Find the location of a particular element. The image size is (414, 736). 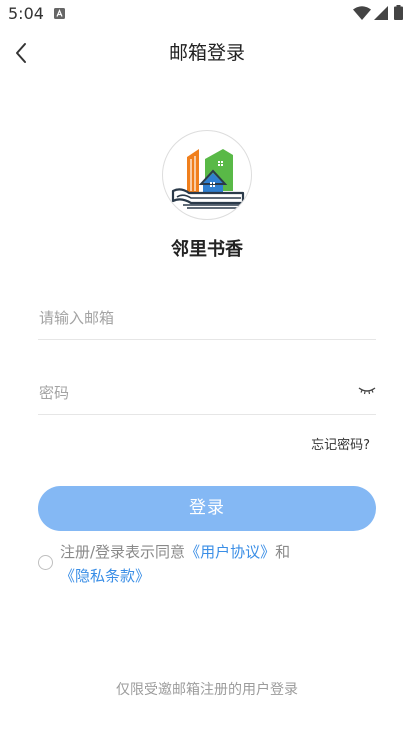

password-input is located at coordinates (188, 393).